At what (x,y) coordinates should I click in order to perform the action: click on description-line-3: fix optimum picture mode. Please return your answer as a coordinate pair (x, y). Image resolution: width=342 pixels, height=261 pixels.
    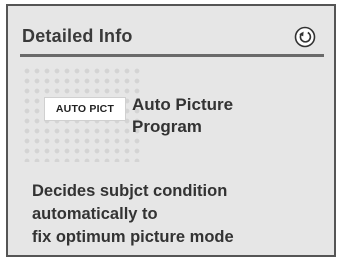
    Looking at the image, I should click on (133, 237).